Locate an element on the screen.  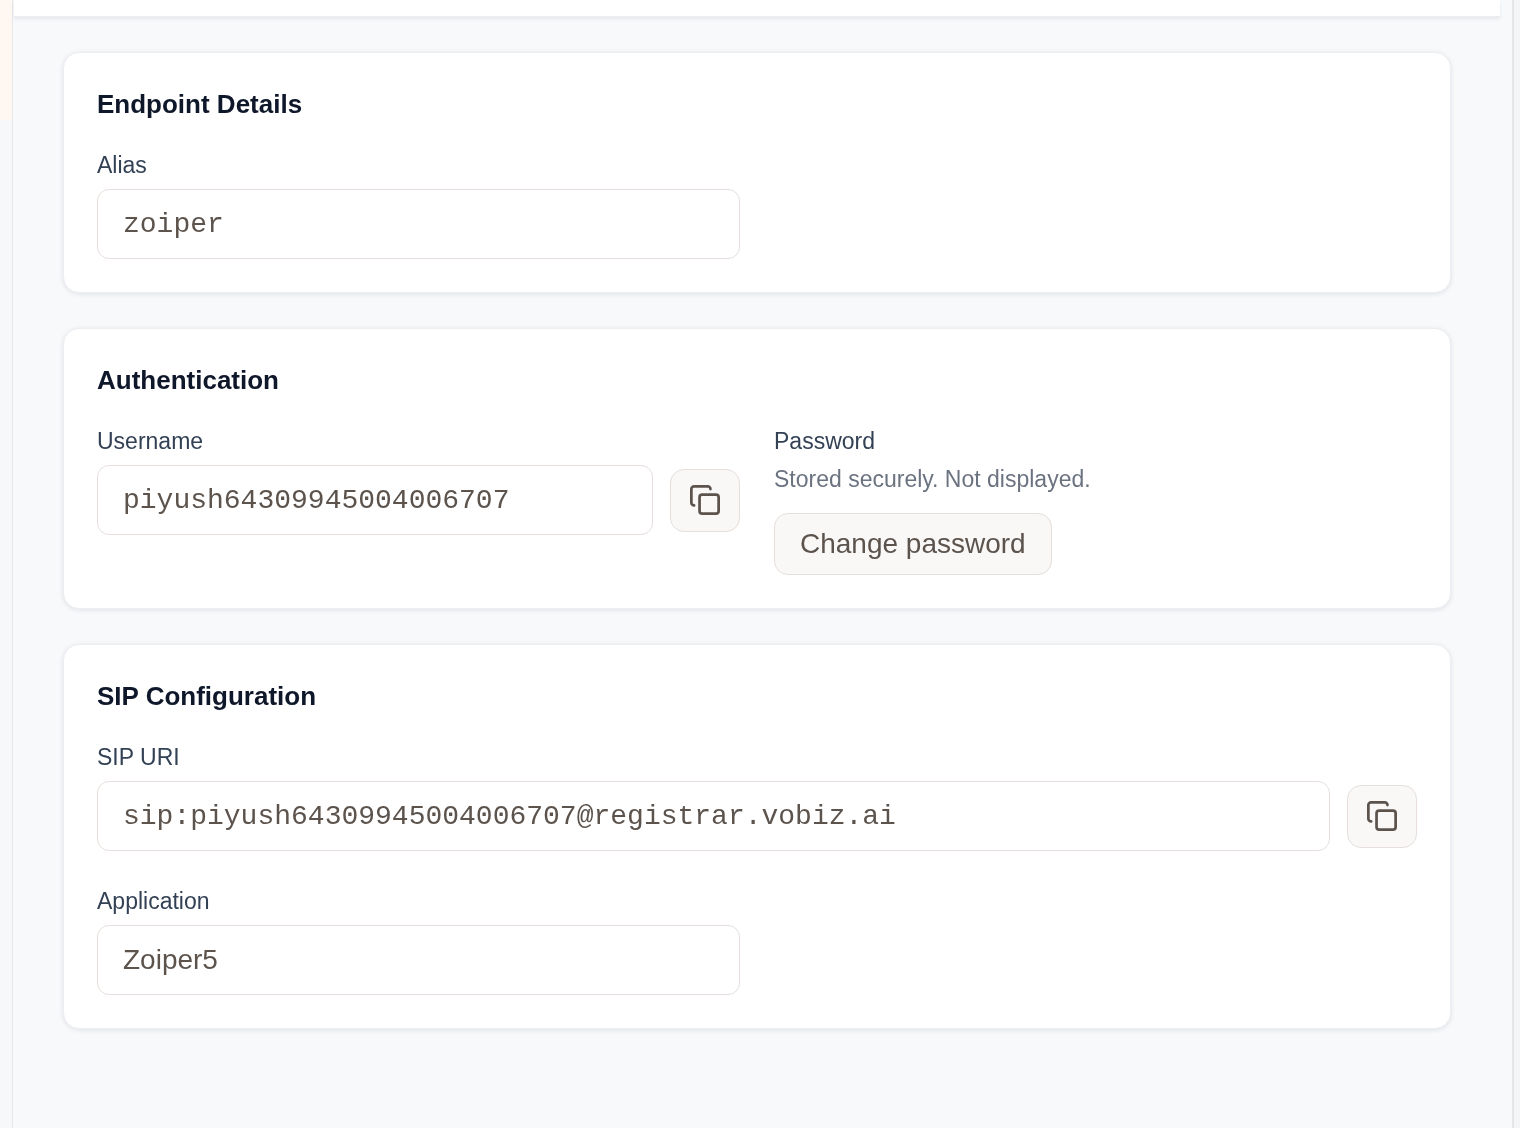
field-label: Username is located at coordinates (151, 441).